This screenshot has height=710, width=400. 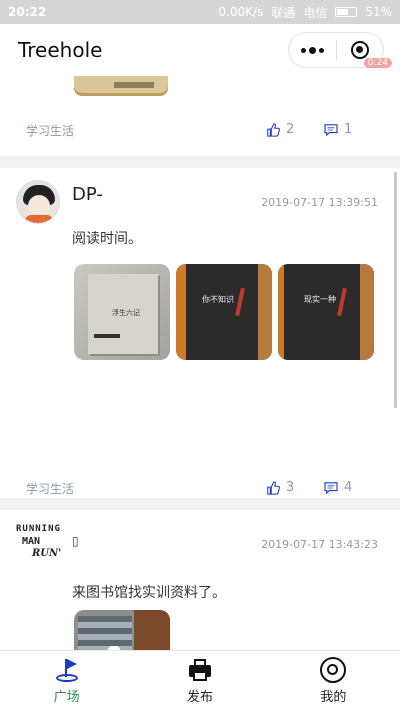 I want to click on timer-badge: 0:24, so click(x=377, y=63).